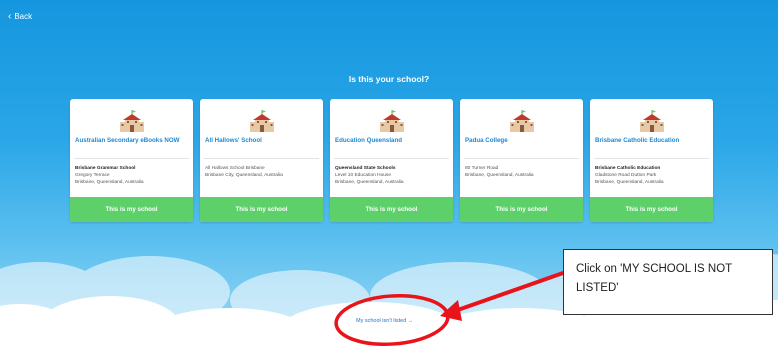  What do you see at coordinates (507, 292) in the screenshot?
I see `annotation-arrow-shaft` at bounding box center [507, 292].